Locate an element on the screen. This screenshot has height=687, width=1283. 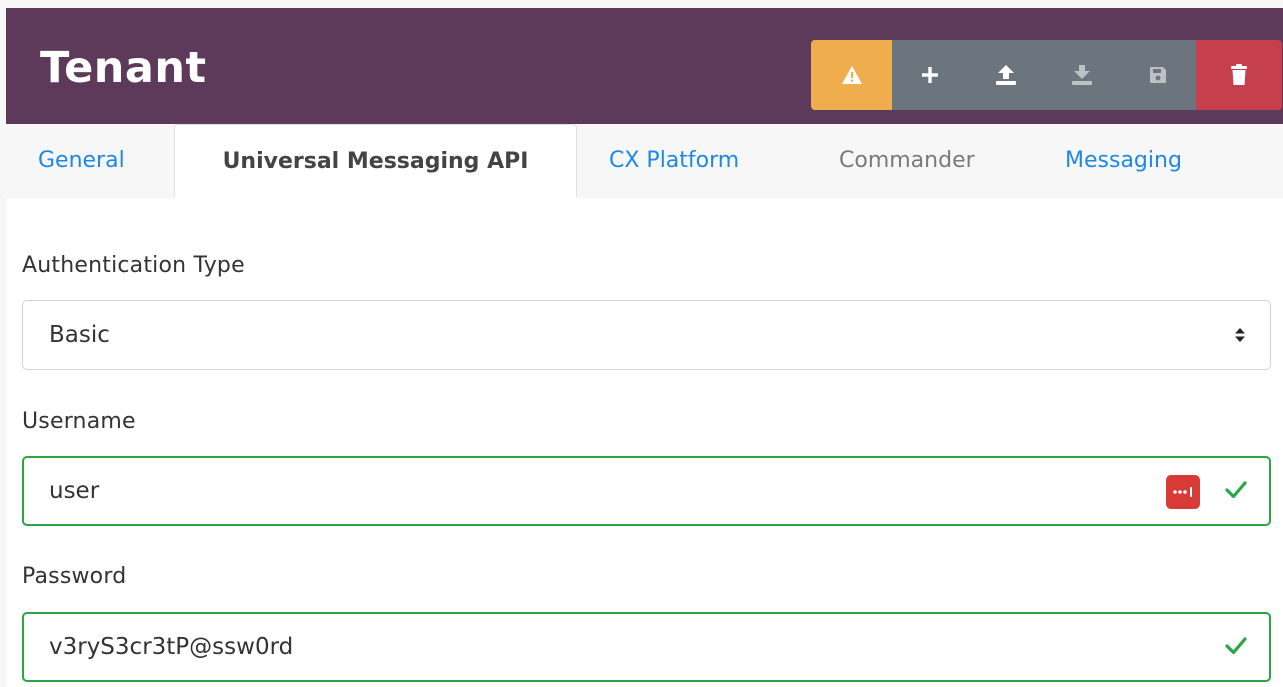
tab-cx-platform: CX Platform is located at coordinates (674, 161).